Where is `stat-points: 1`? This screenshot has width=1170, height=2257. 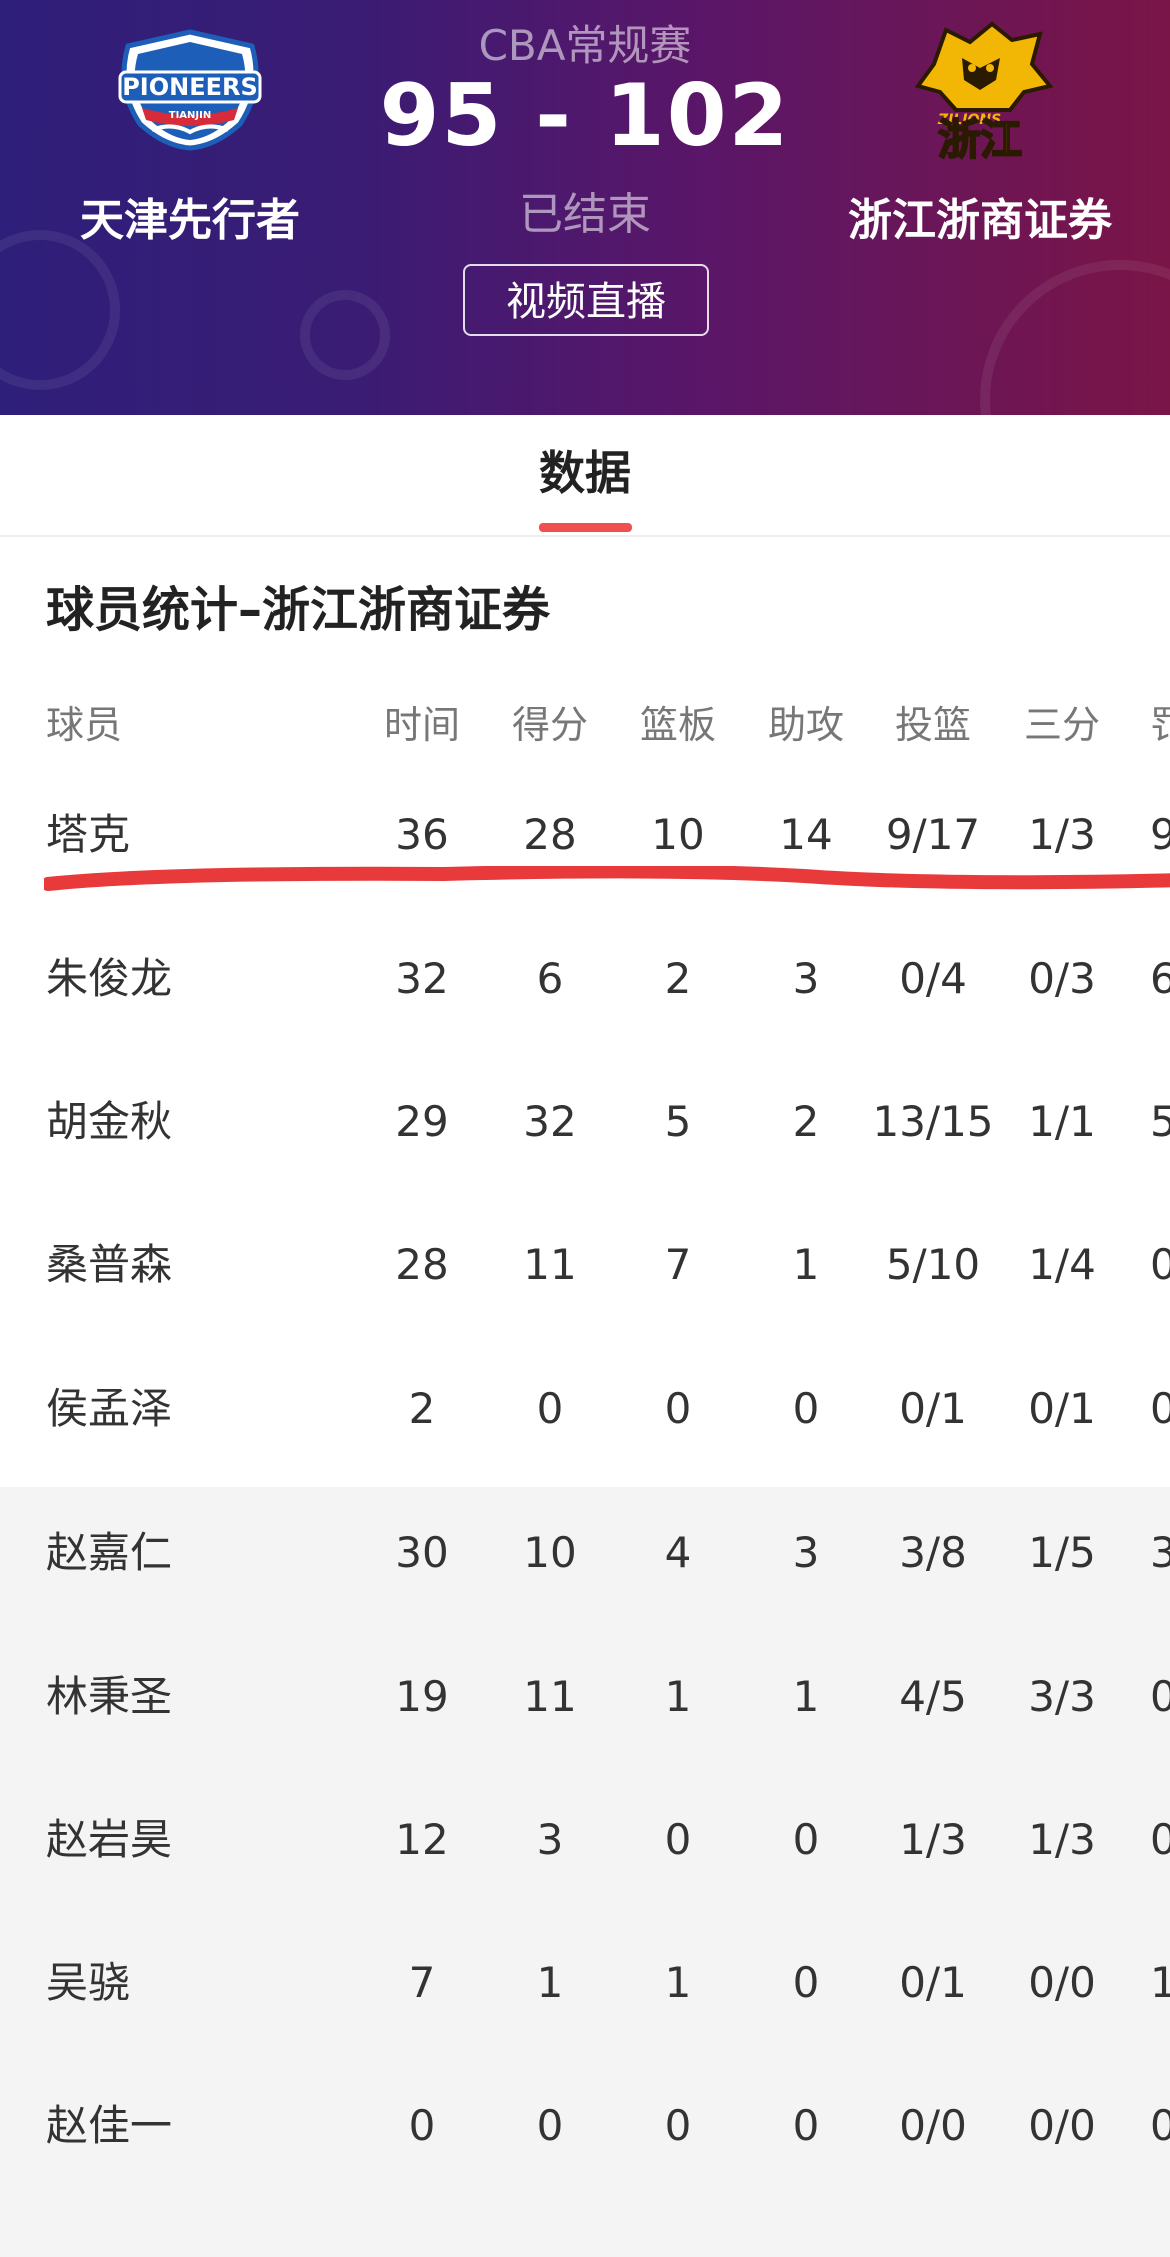
stat-points: 1 is located at coordinates (550, 1982).